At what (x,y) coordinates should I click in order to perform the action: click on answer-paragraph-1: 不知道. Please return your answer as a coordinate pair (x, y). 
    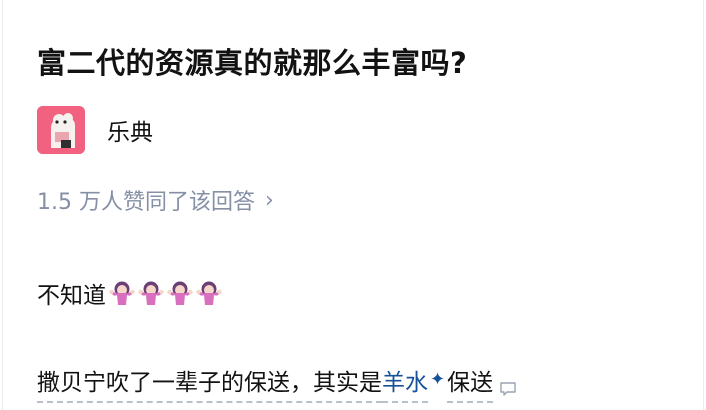
    Looking at the image, I should click on (130, 293).